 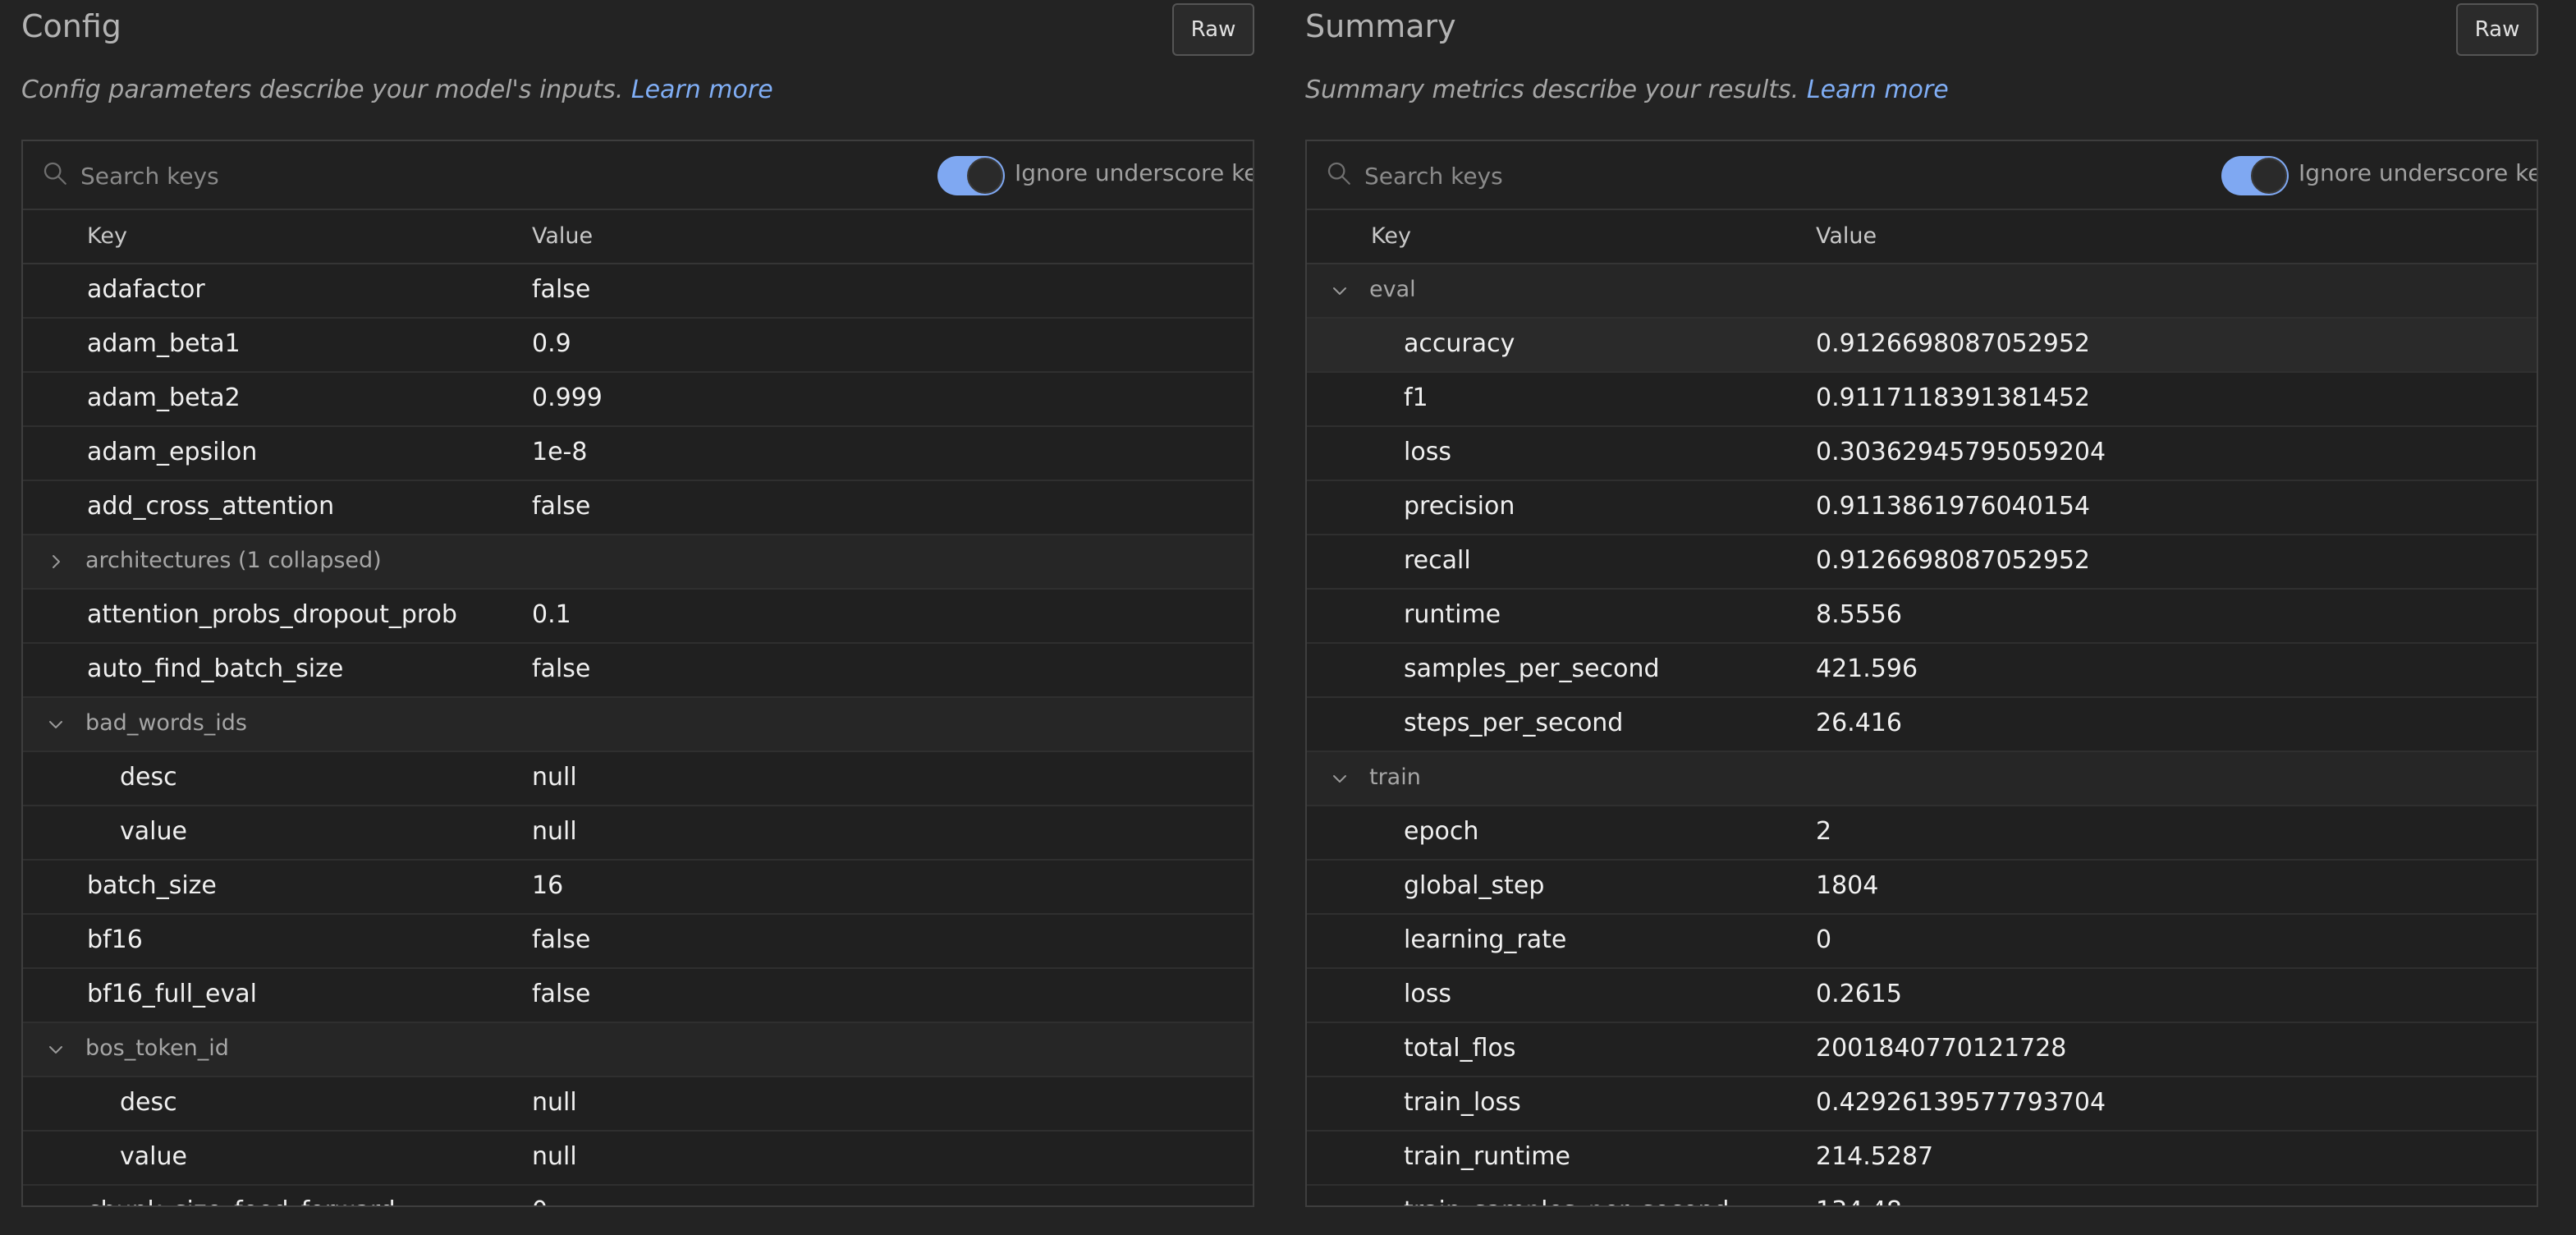 What do you see at coordinates (1859, 1200) in the screenshot?
I see `row-value: 134.48` at bounding box center [1859, 1200].